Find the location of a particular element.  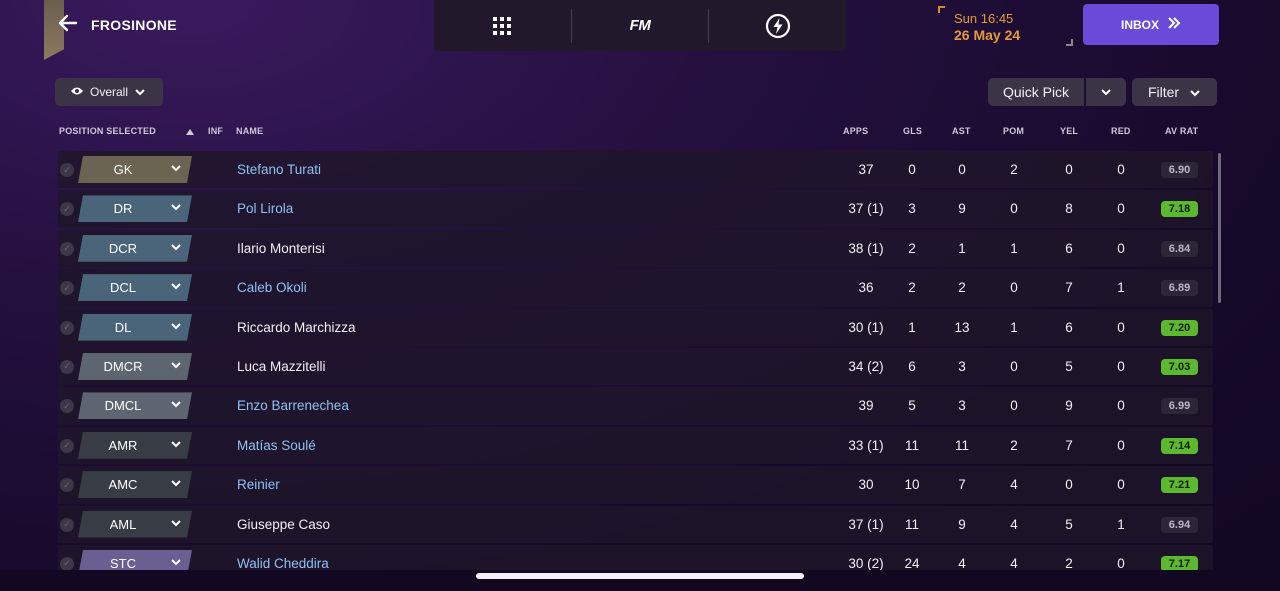

stat-gls: 10 is located at coordinates (912, 485).